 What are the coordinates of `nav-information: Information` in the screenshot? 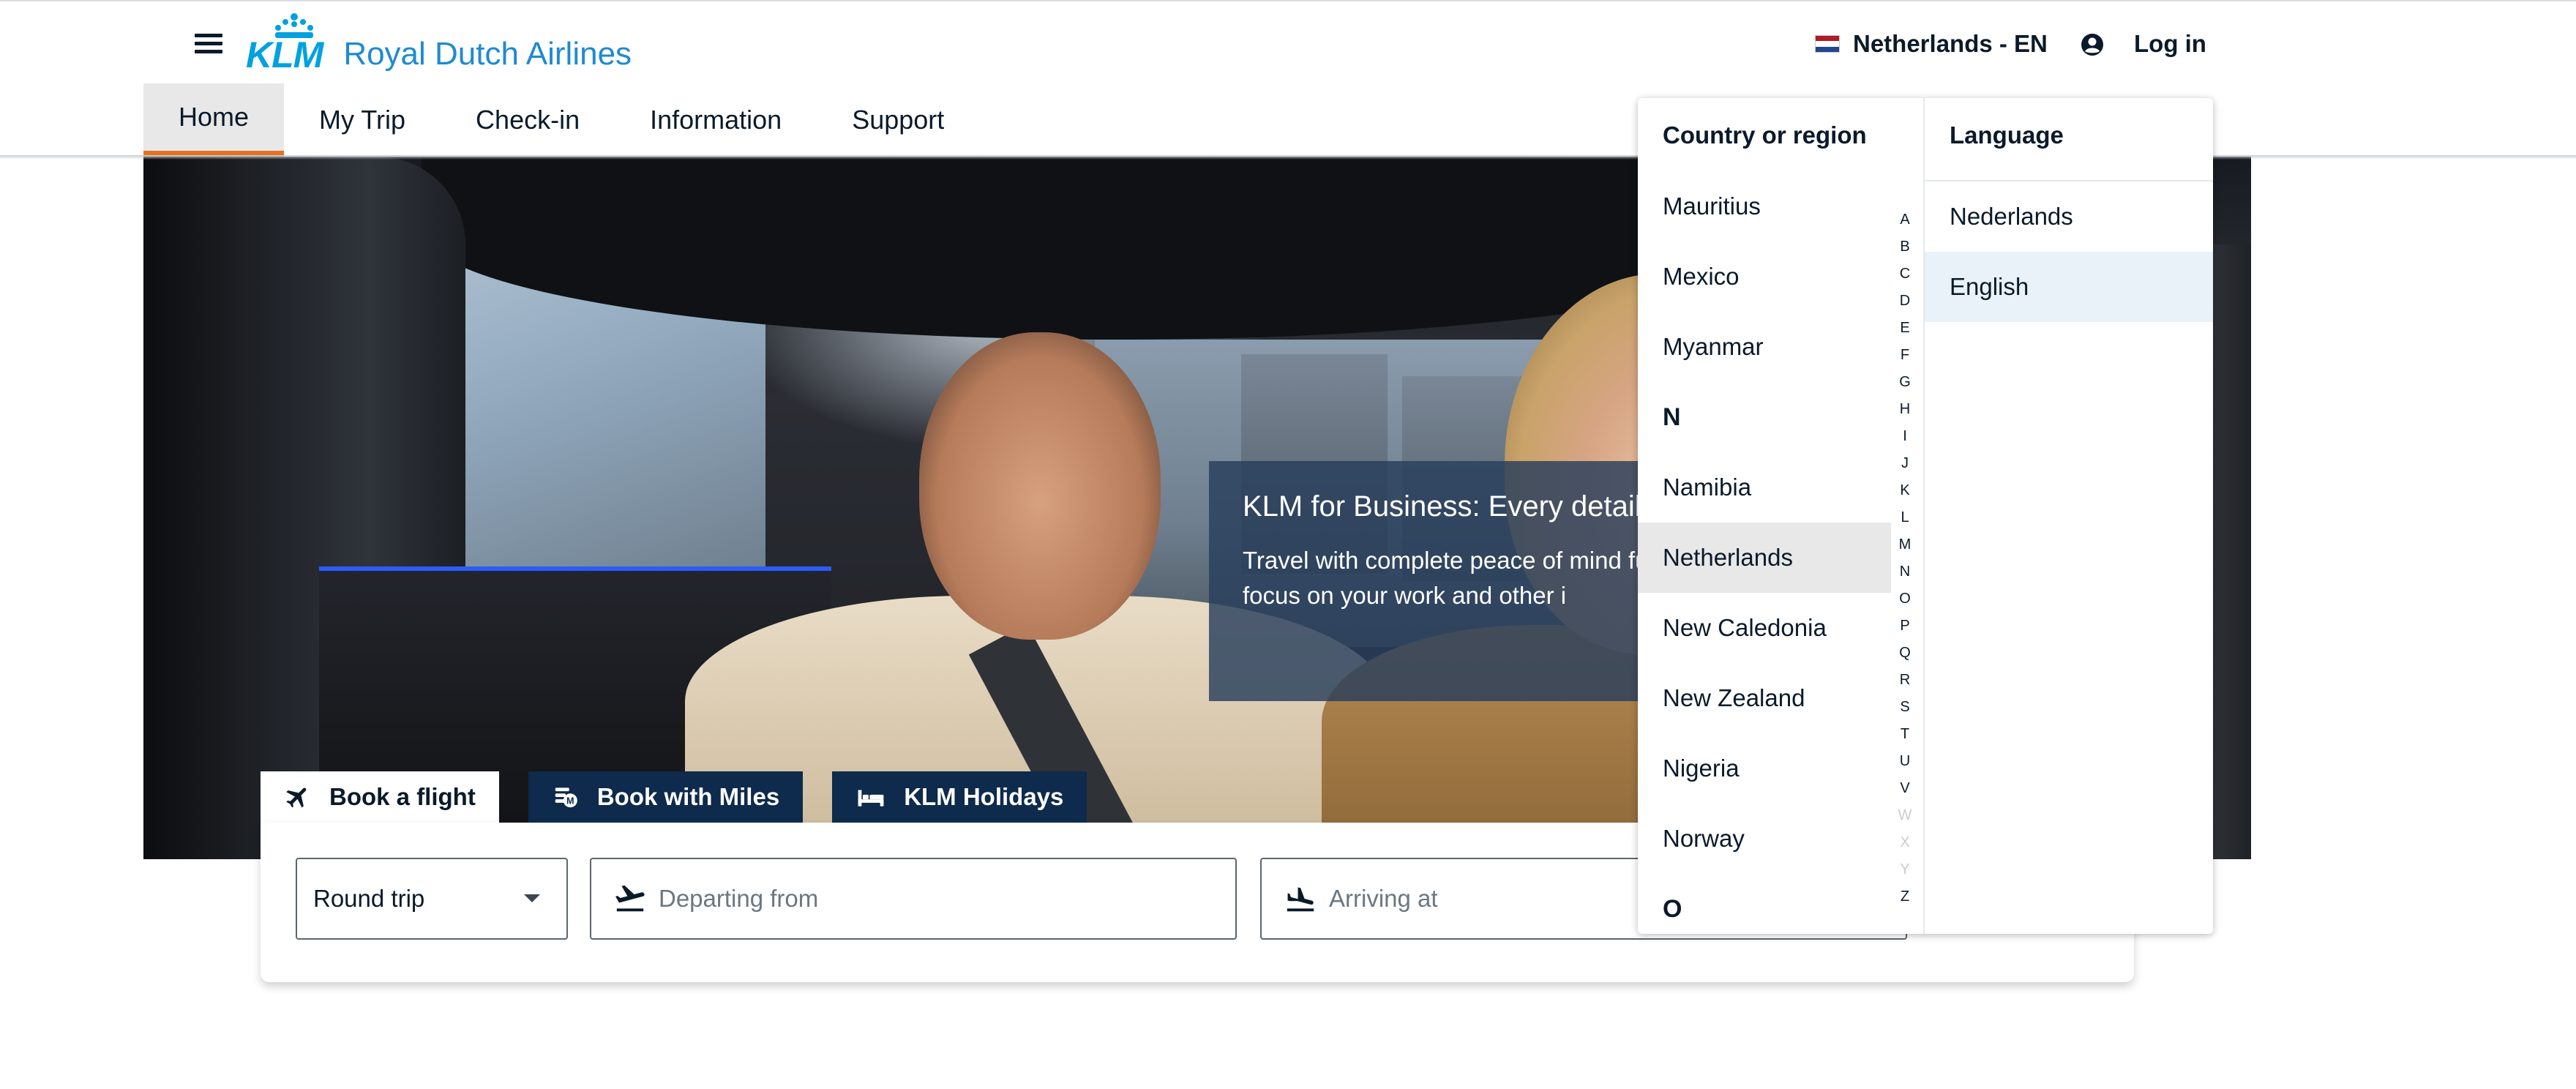 It's located at (716, 120).